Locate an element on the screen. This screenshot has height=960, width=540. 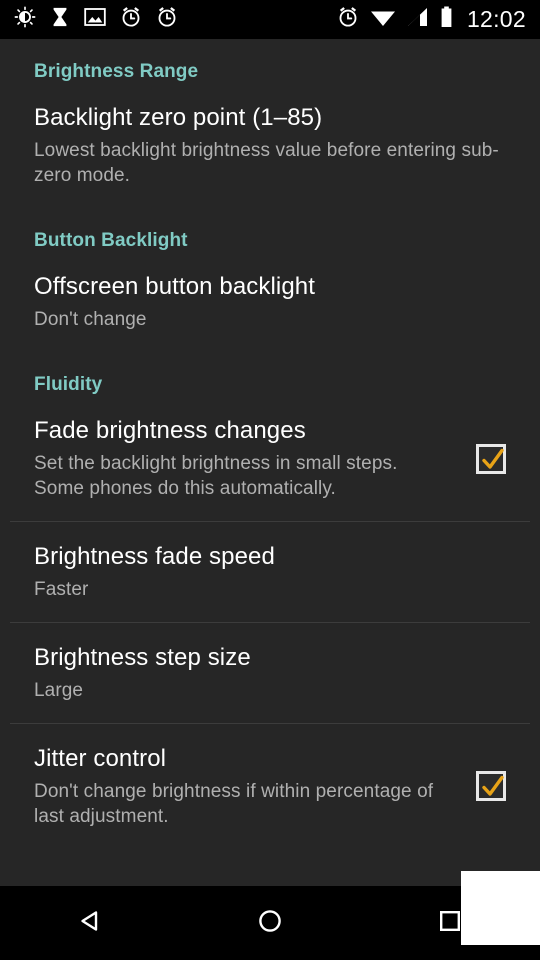
status-bar: 12:02 is located at coordinates (270, 19).